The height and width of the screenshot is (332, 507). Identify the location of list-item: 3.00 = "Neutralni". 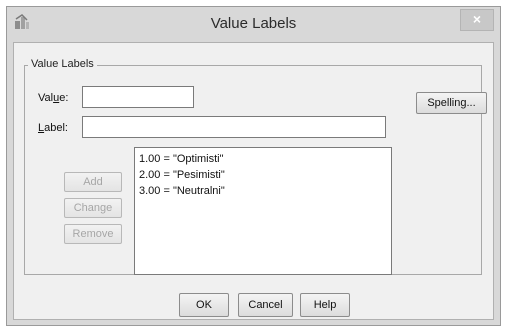
(263, 191).